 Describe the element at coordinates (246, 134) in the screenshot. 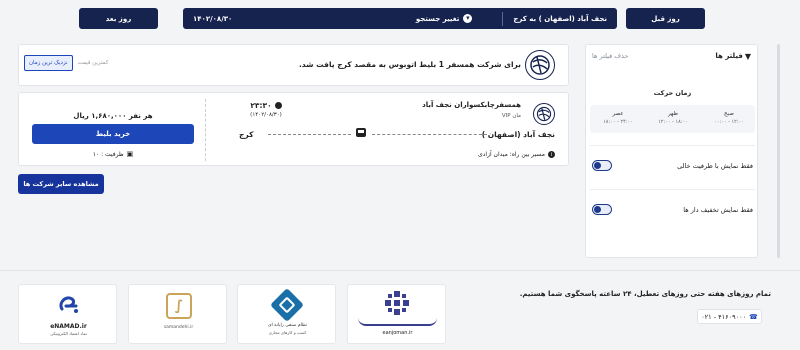

I see `destination-city: کرج` at that location.